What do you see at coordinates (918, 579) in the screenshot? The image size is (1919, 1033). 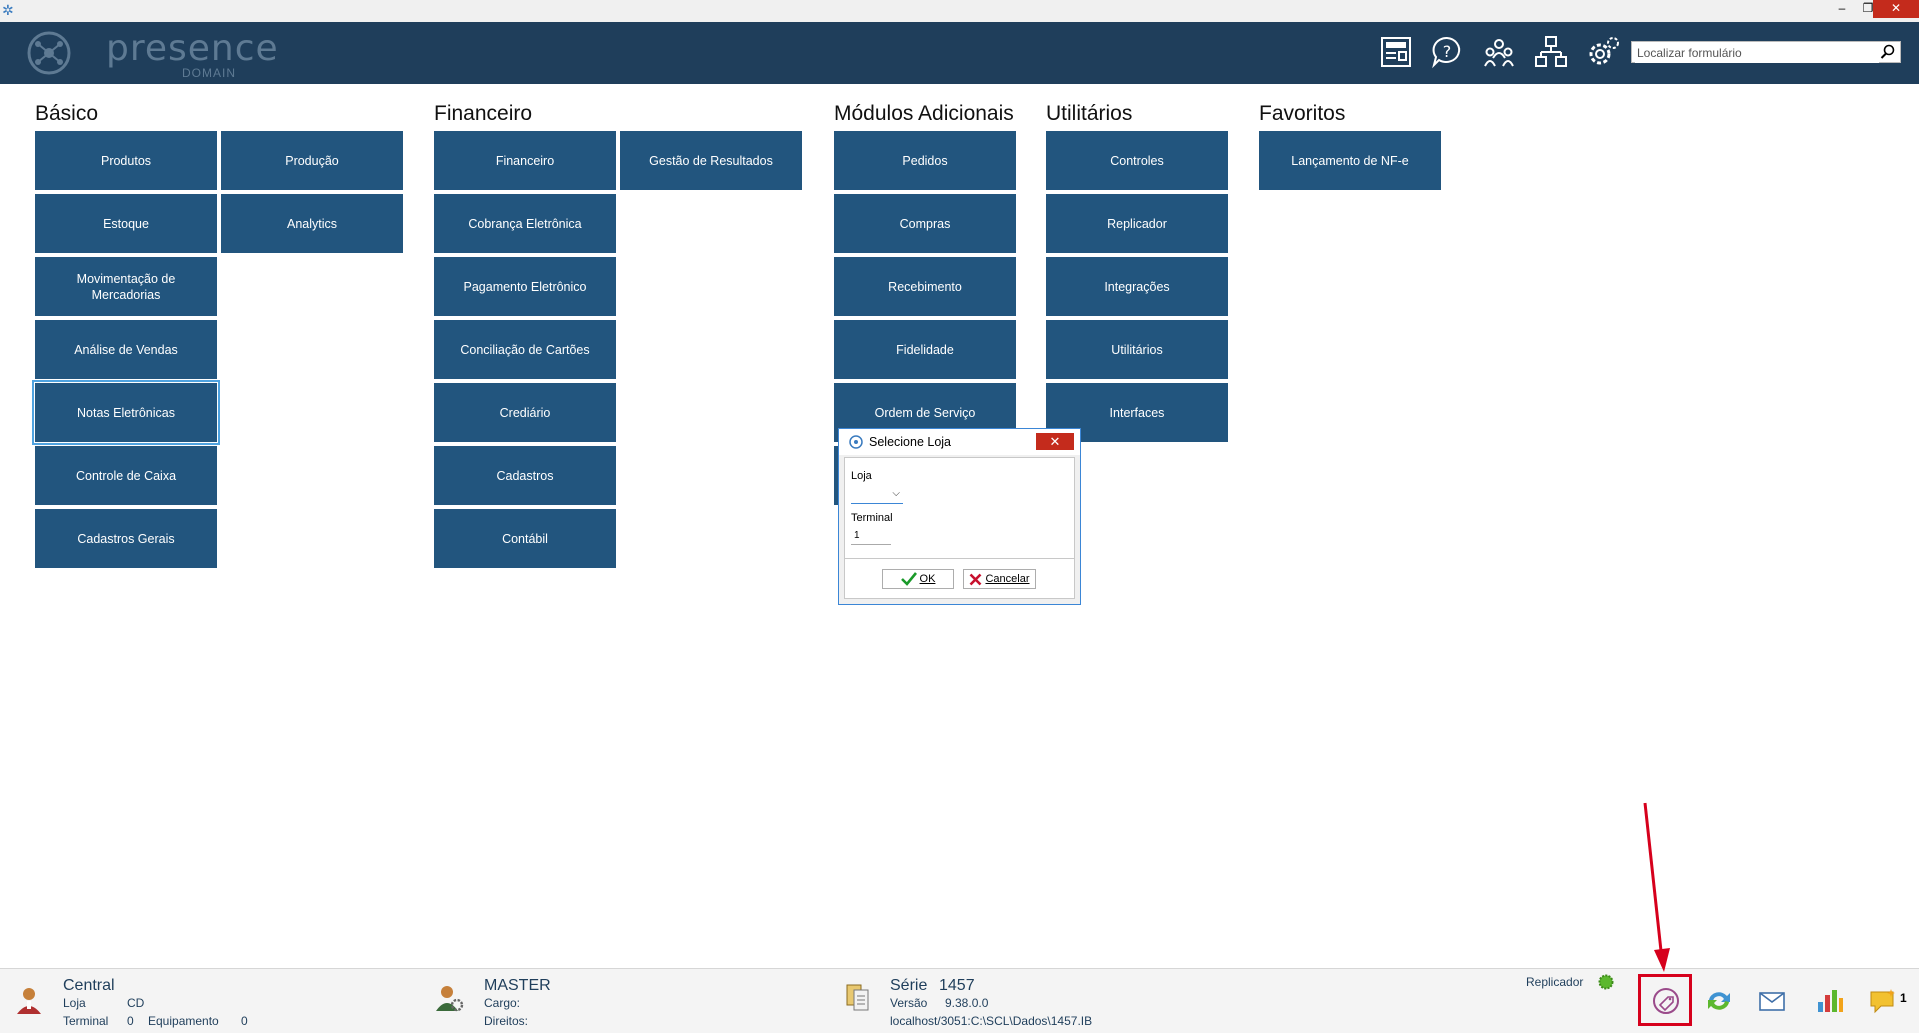 I see `ok-button: OK` at bounding box center [918, 579].